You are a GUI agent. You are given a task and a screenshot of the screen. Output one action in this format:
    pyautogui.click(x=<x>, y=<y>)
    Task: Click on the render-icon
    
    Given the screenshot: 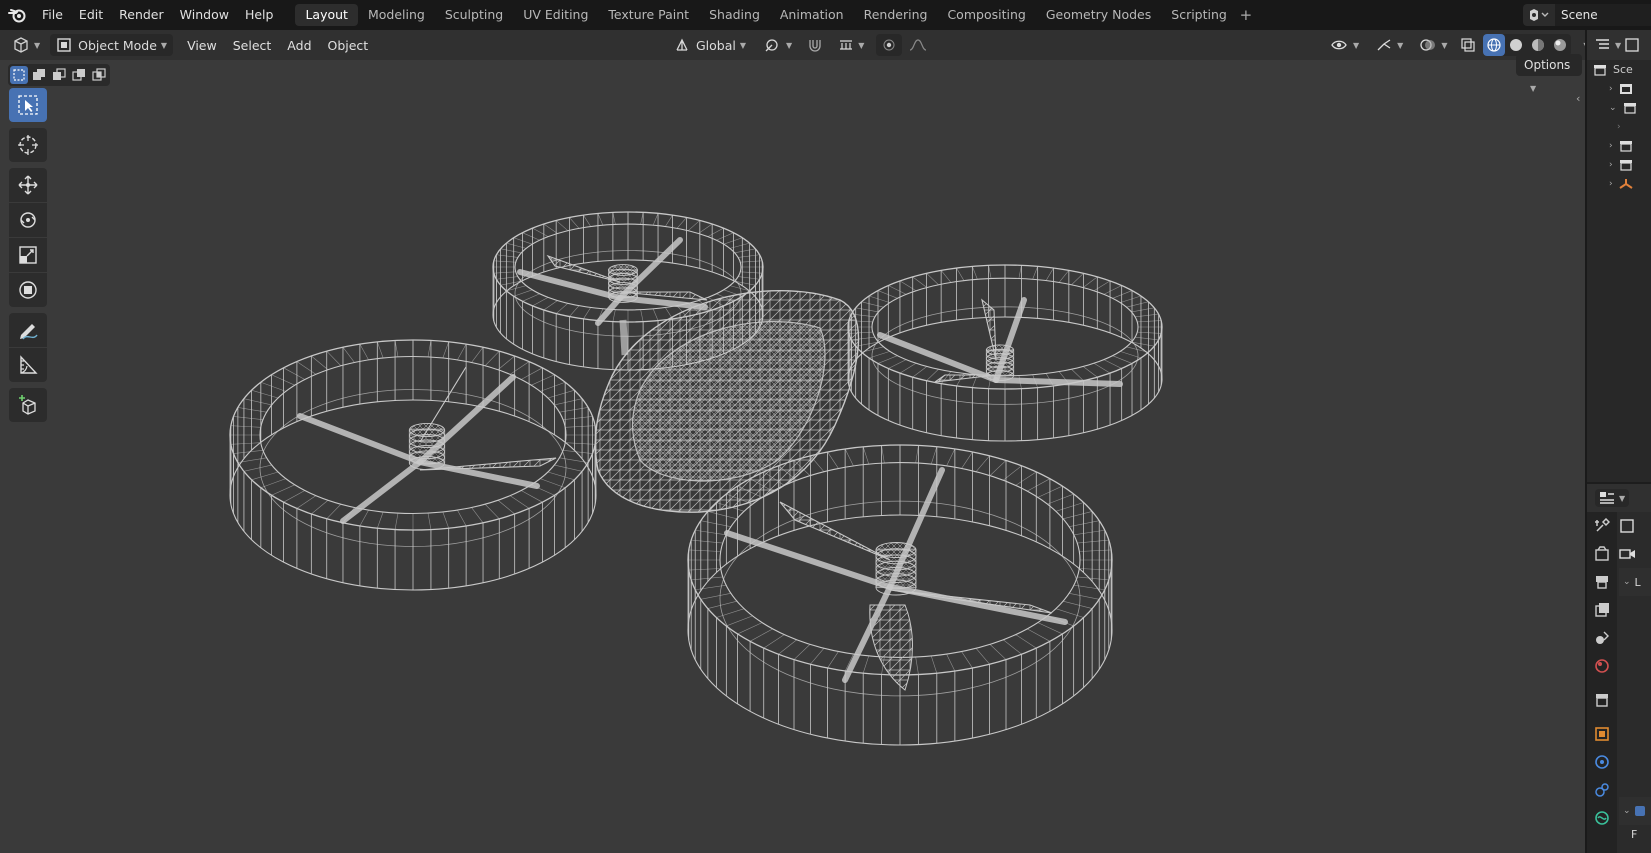 What is the action you would take?
    pyautogui.click(x=1602, y=553)
    